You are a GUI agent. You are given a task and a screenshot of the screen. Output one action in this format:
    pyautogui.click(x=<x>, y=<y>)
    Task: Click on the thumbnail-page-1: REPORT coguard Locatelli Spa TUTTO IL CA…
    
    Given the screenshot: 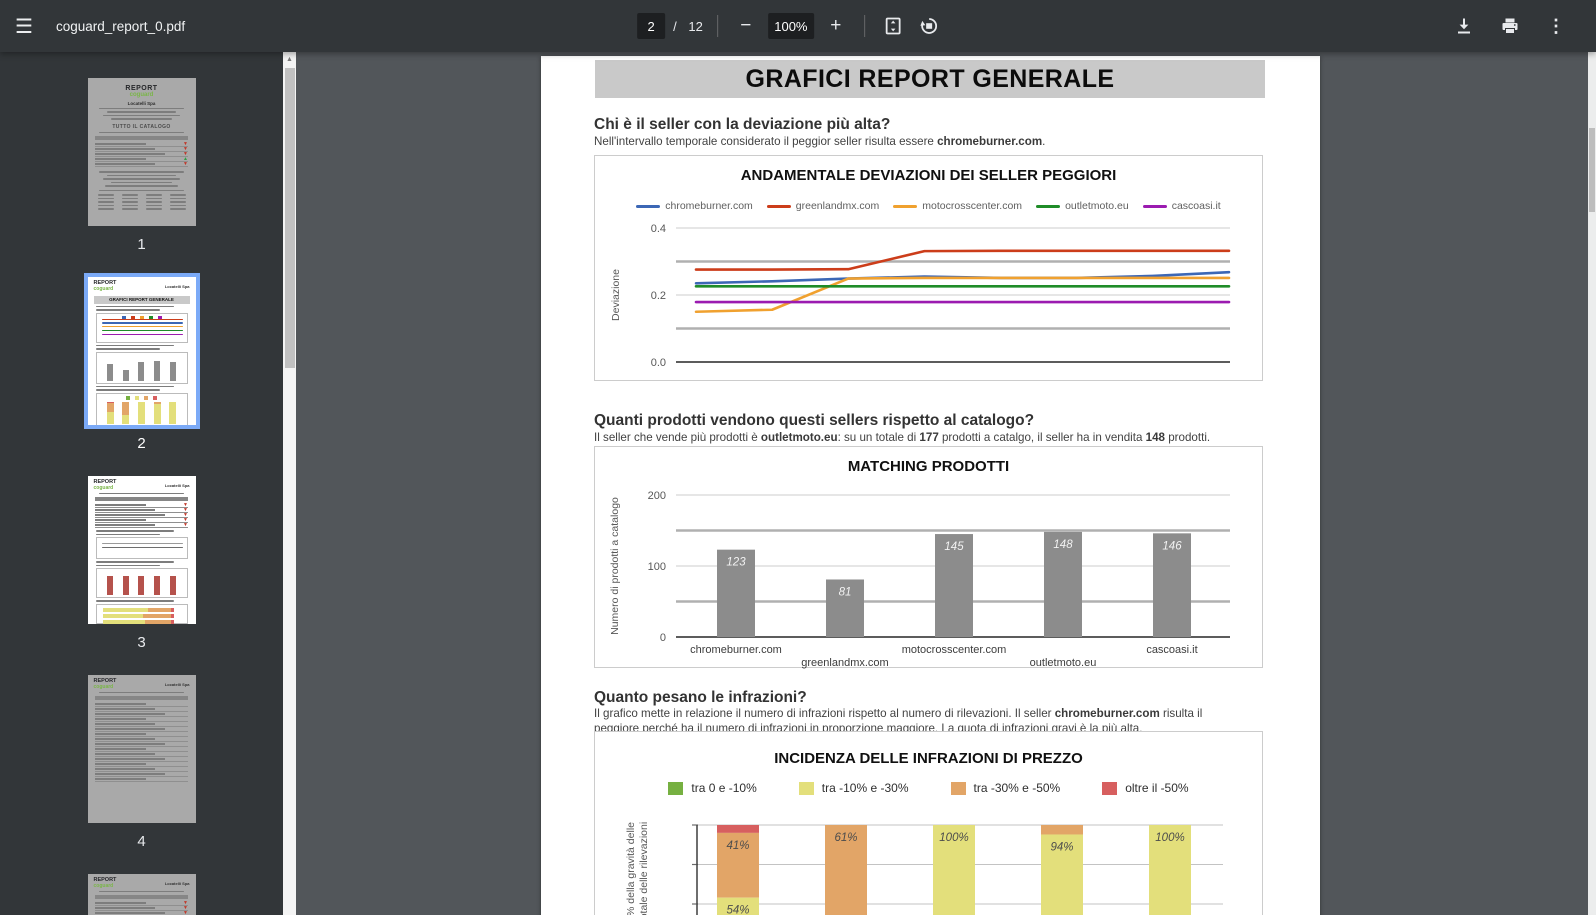 What is the action you would take?
    pyautogui.click(x=141, y=152)
    